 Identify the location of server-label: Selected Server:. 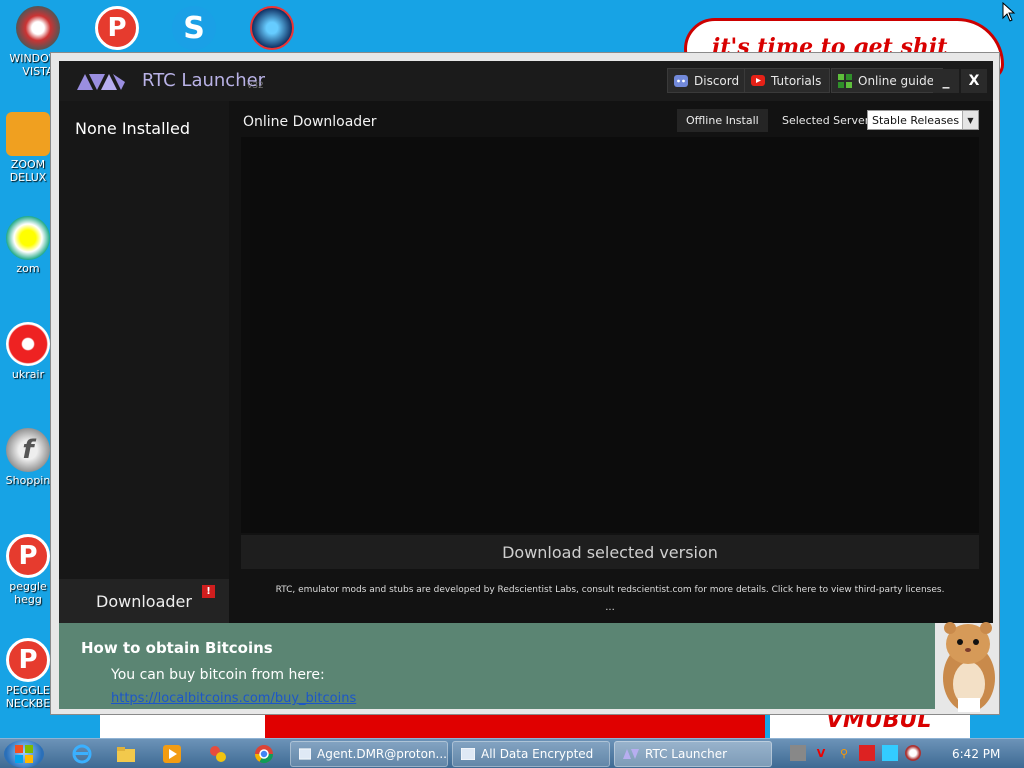
(827, 120).